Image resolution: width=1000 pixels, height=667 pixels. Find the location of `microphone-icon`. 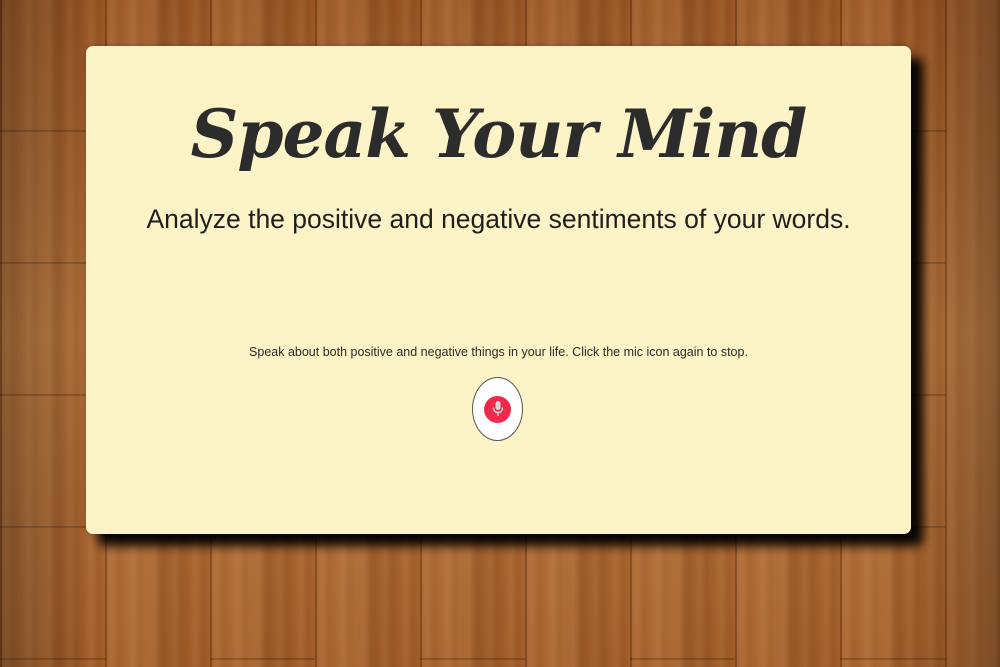

microphone-icon is located at coordinates (497, 409).